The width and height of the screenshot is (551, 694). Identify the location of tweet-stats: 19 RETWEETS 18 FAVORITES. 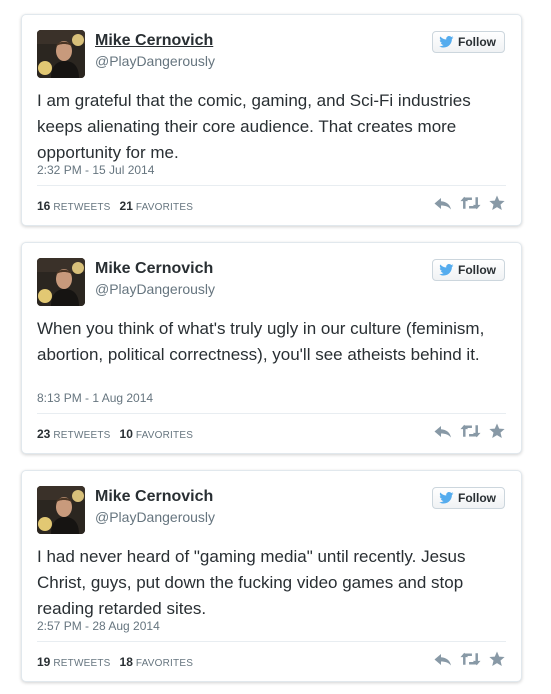
(119, 662).